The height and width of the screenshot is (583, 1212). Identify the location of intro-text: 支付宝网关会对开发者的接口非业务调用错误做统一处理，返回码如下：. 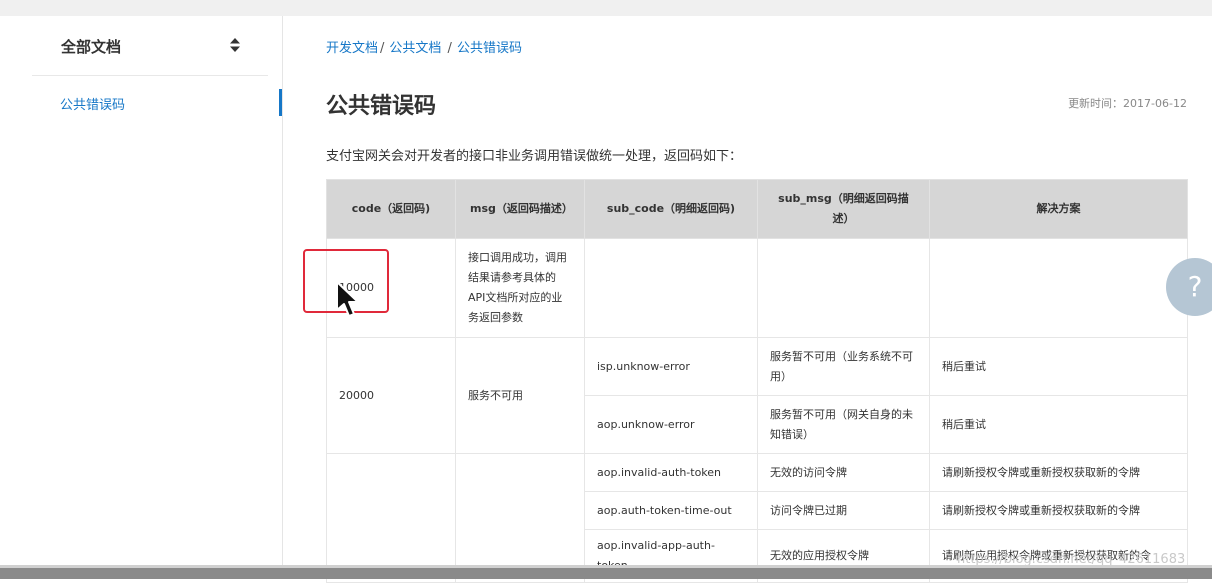
(534, 156).